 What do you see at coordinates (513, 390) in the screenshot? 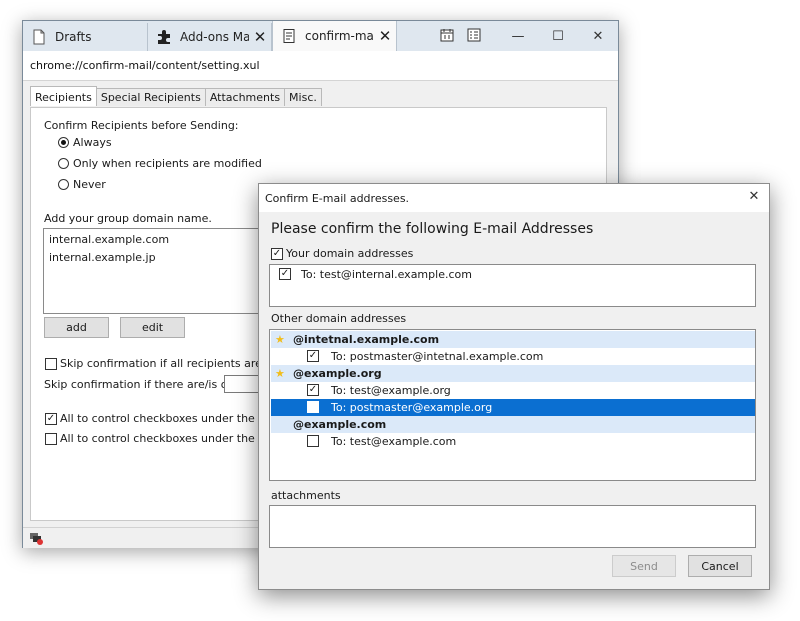
I see `list-item: ✓ To: test@example.org` at bounding box center [513, 390].